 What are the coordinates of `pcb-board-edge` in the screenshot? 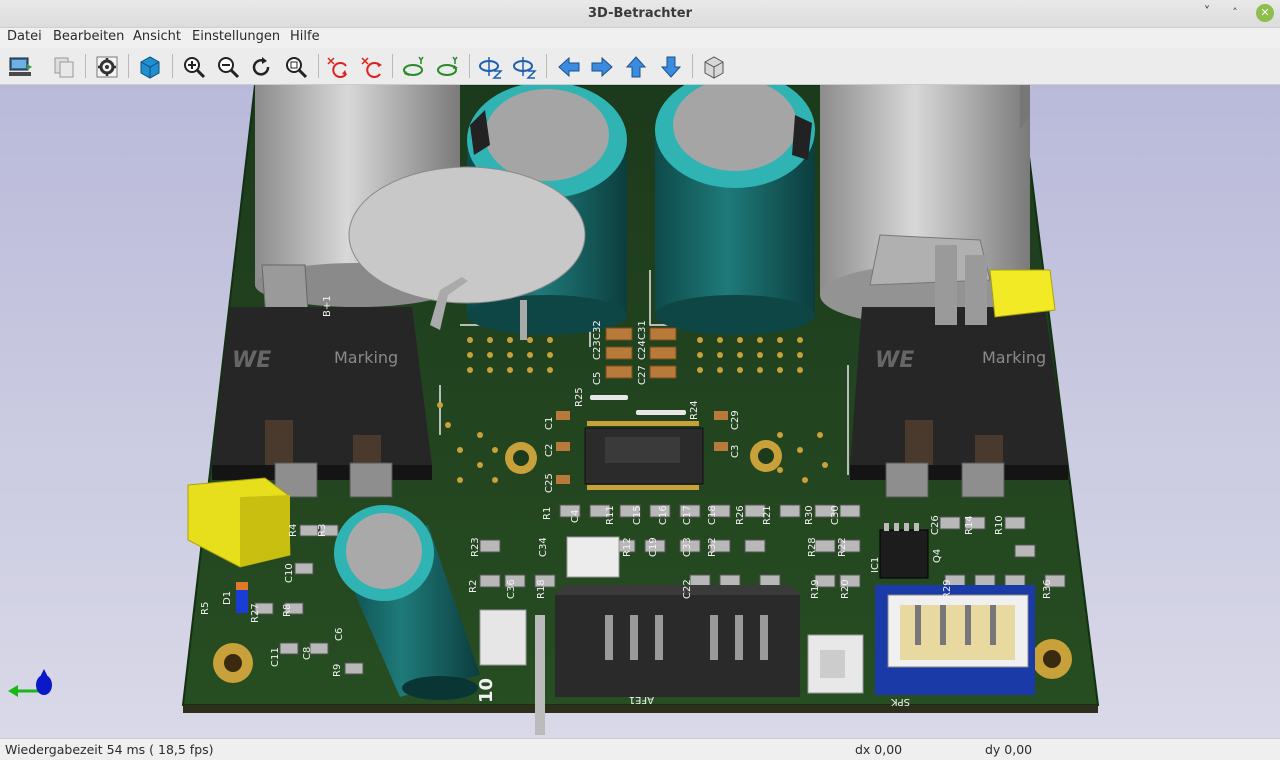 It's located at (640, 709).